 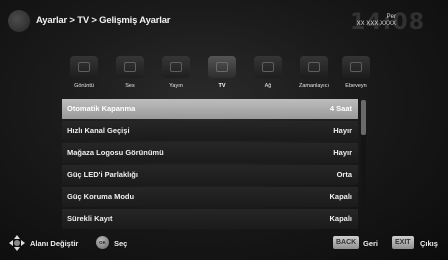 I want to click on setting-value: 4 Saat, so click(x=340, y=108).